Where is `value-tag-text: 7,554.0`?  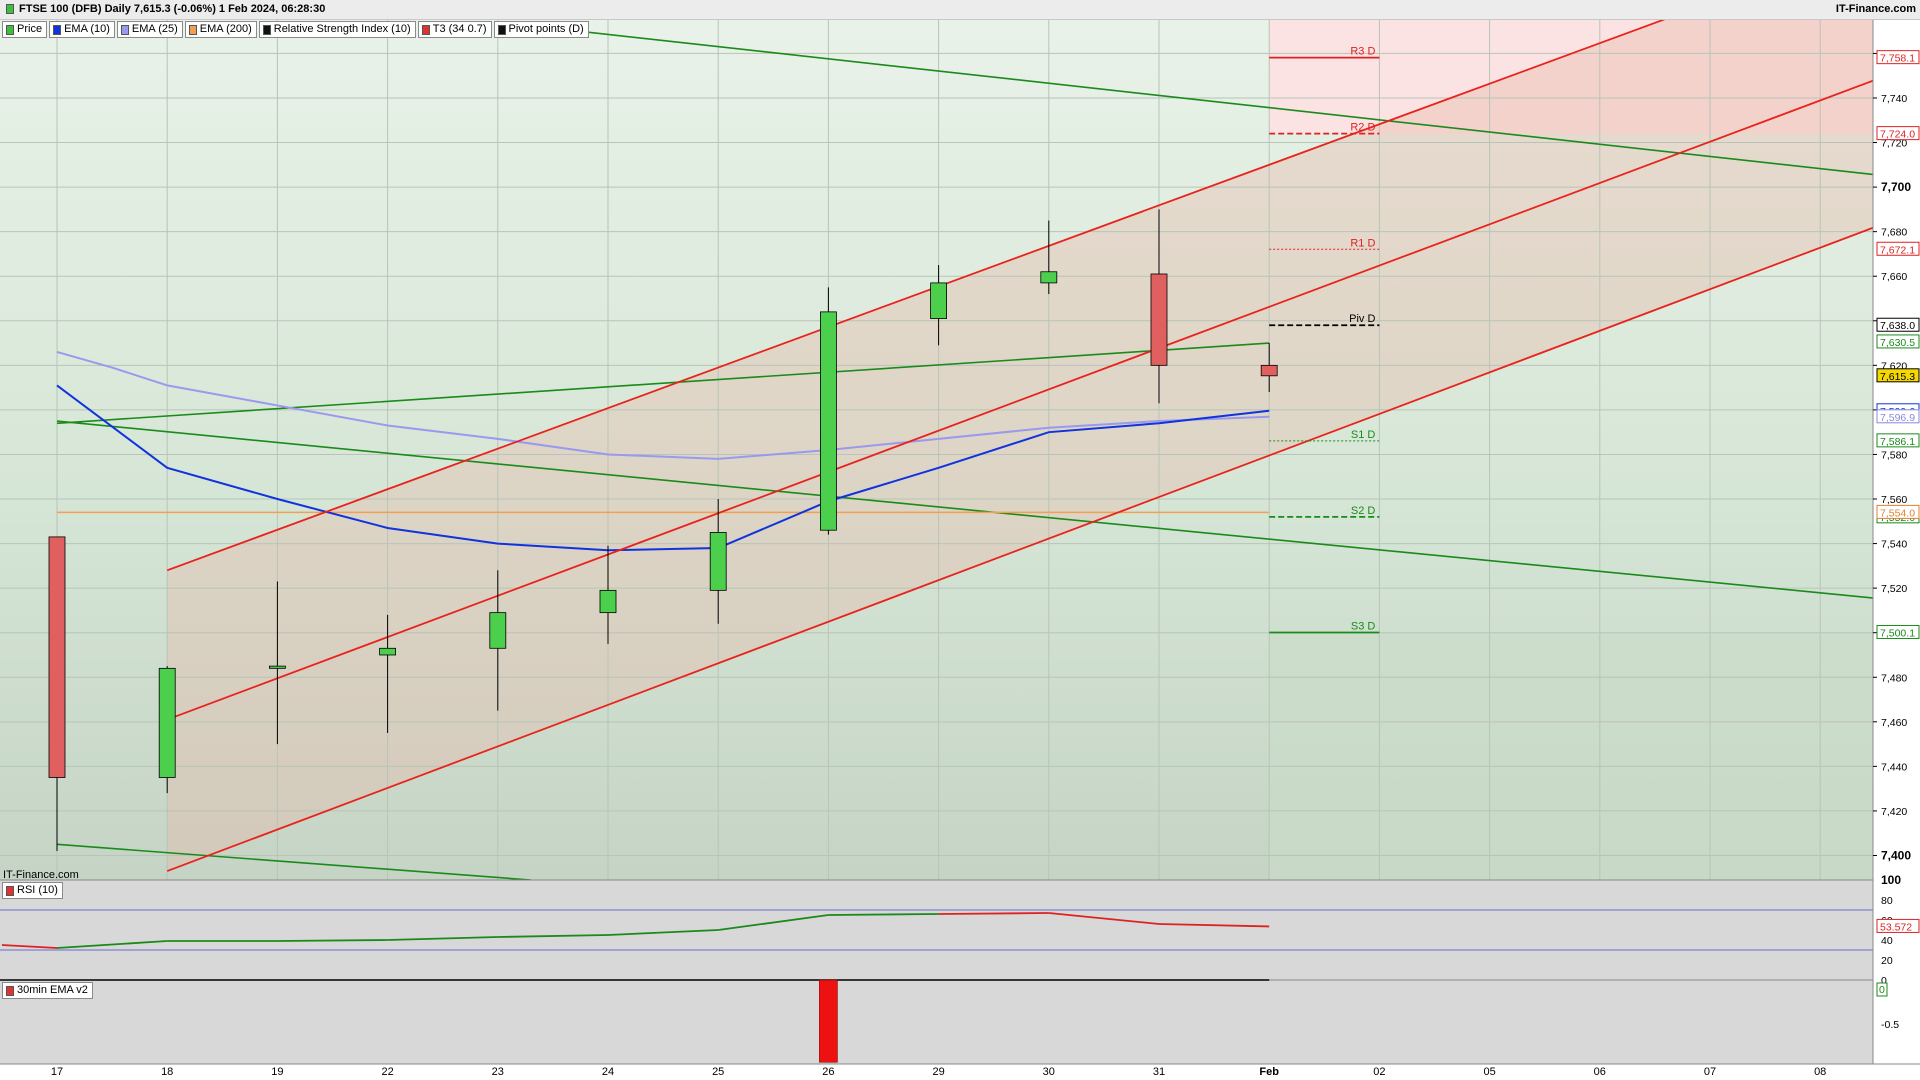 value-tag-text: 7,554.0 is located at coordinates (1897, 513).